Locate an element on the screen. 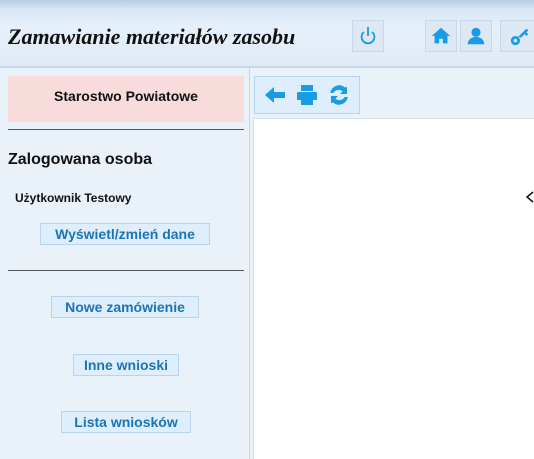  print-button is located at coordinates (307, 95).